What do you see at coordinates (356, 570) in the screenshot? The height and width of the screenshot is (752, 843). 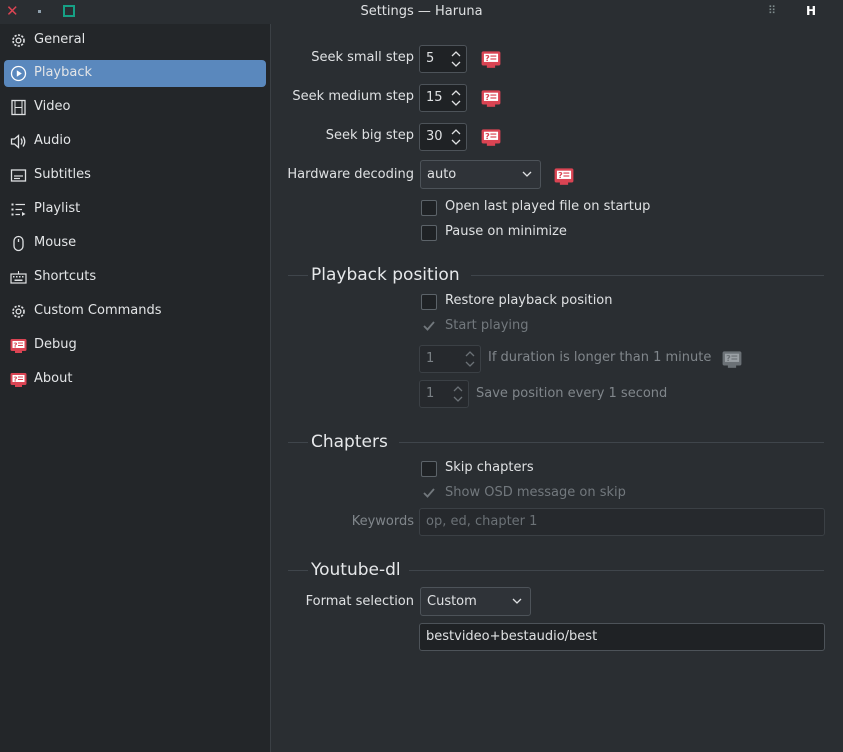 I see `youtube-dl-heading: Youtube-dl` at bounding box center [356, 570].